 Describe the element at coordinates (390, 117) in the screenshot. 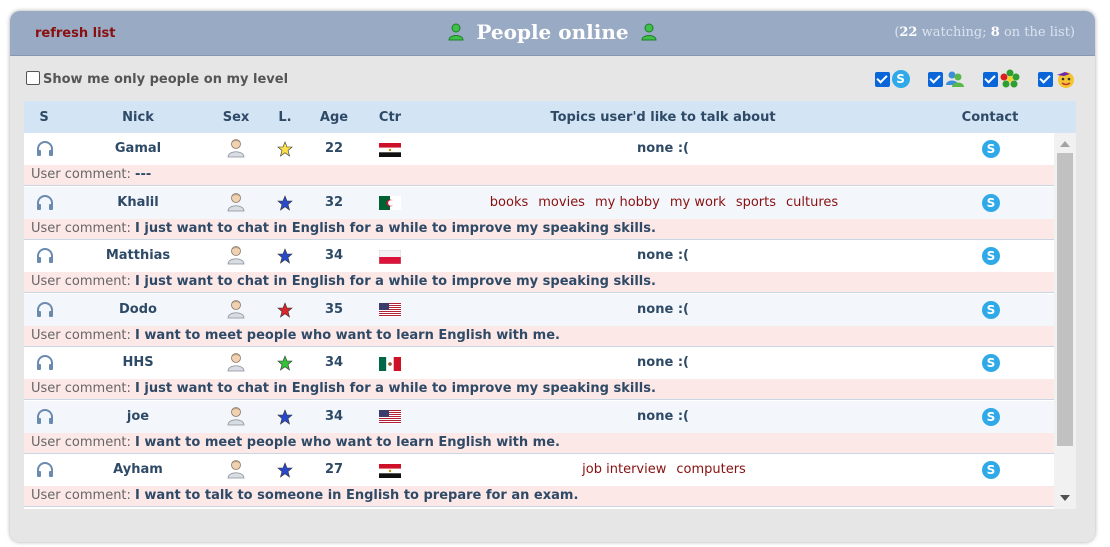

I see `col-country: Ctr` at that location.